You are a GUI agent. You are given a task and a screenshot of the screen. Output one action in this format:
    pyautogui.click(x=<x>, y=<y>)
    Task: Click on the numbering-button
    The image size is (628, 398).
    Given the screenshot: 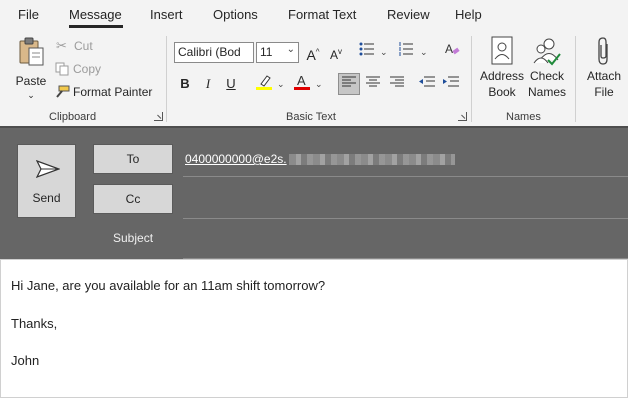 What is the action you would take?
    pyautogui.click(x=406, y=52)
    